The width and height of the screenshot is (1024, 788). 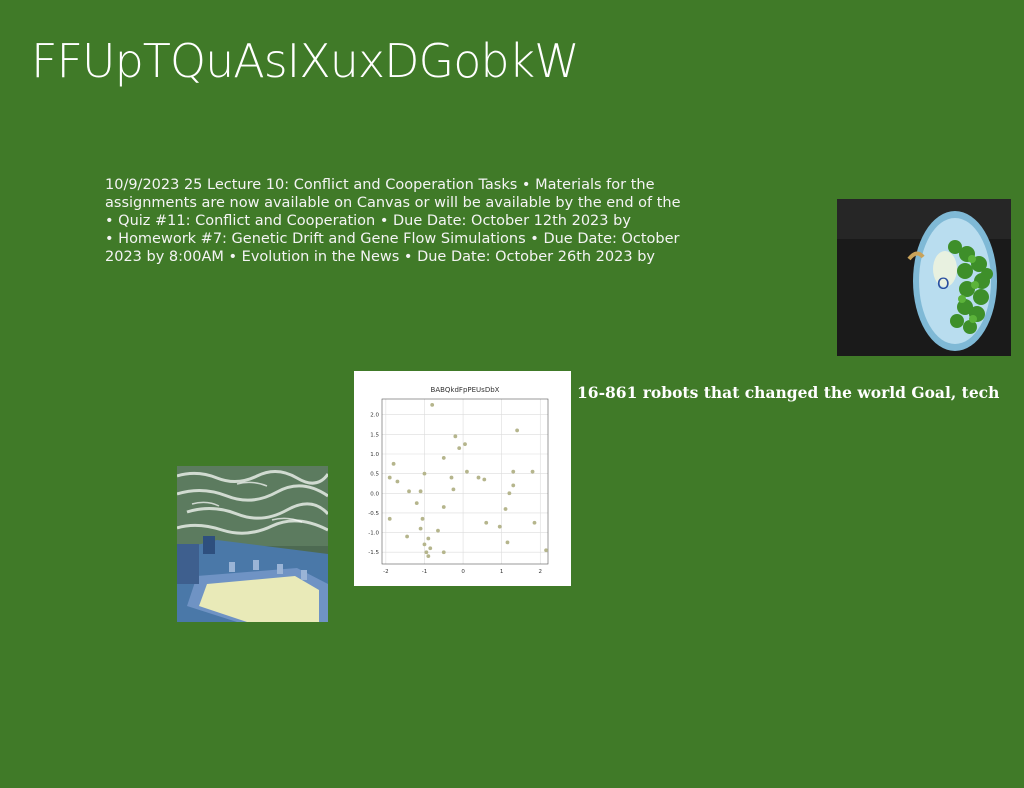 What do you see at coordinates (374, 416) in the screenshot?
I see `y-tick-label: 2.0` at bounding box center [374, 416].